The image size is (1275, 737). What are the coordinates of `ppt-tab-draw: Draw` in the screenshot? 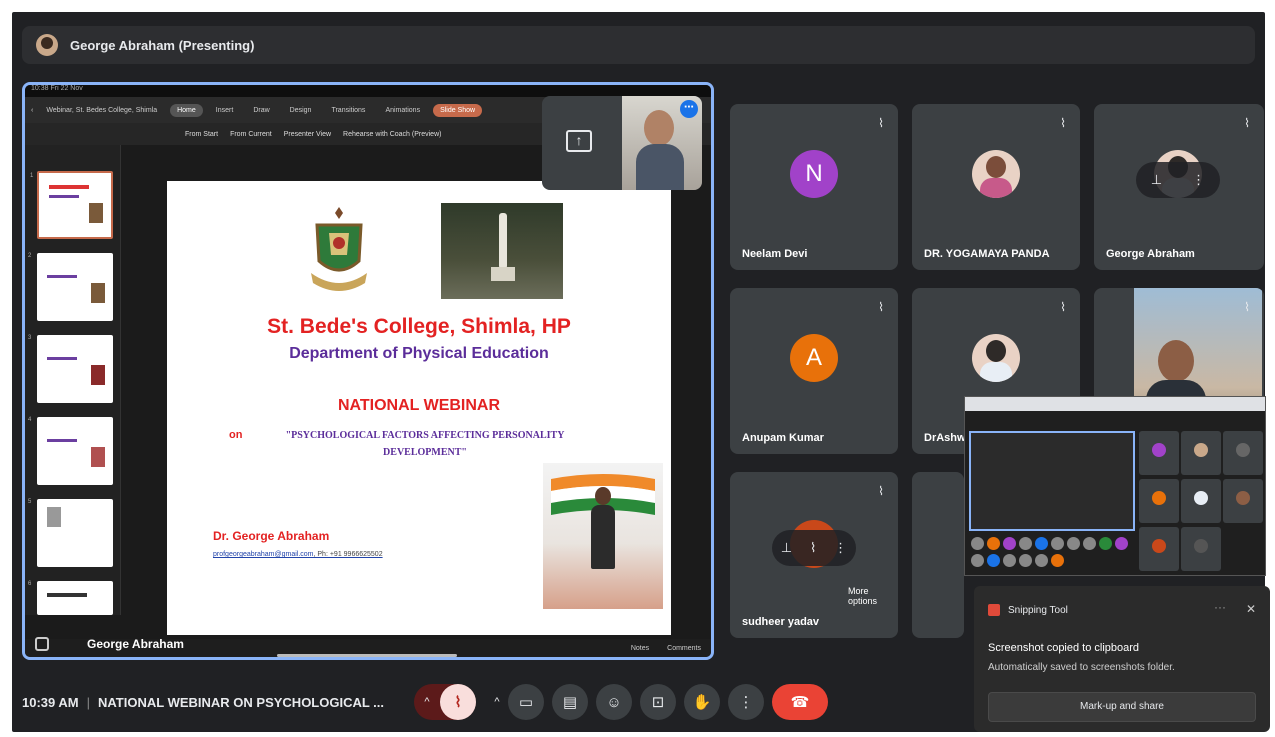 It's located at (261, 110).